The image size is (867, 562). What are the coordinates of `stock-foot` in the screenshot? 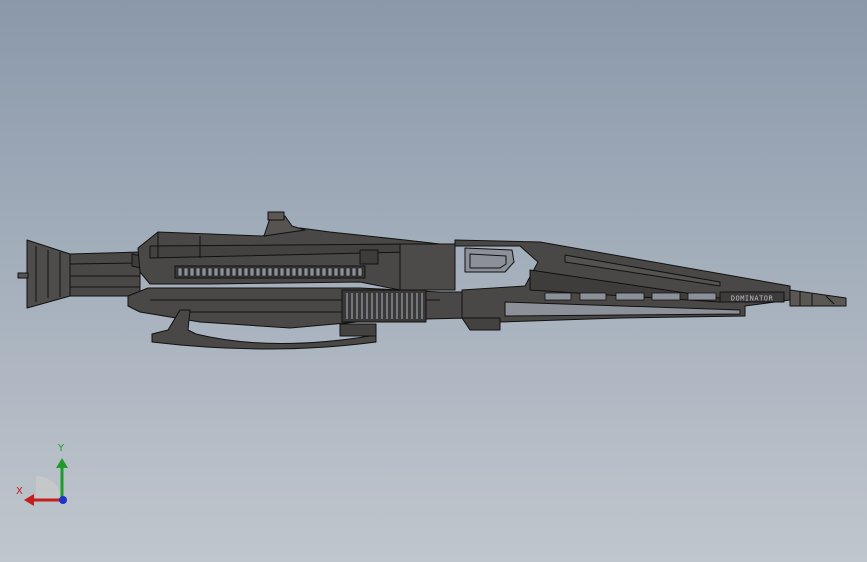 It's located at (481, 324).